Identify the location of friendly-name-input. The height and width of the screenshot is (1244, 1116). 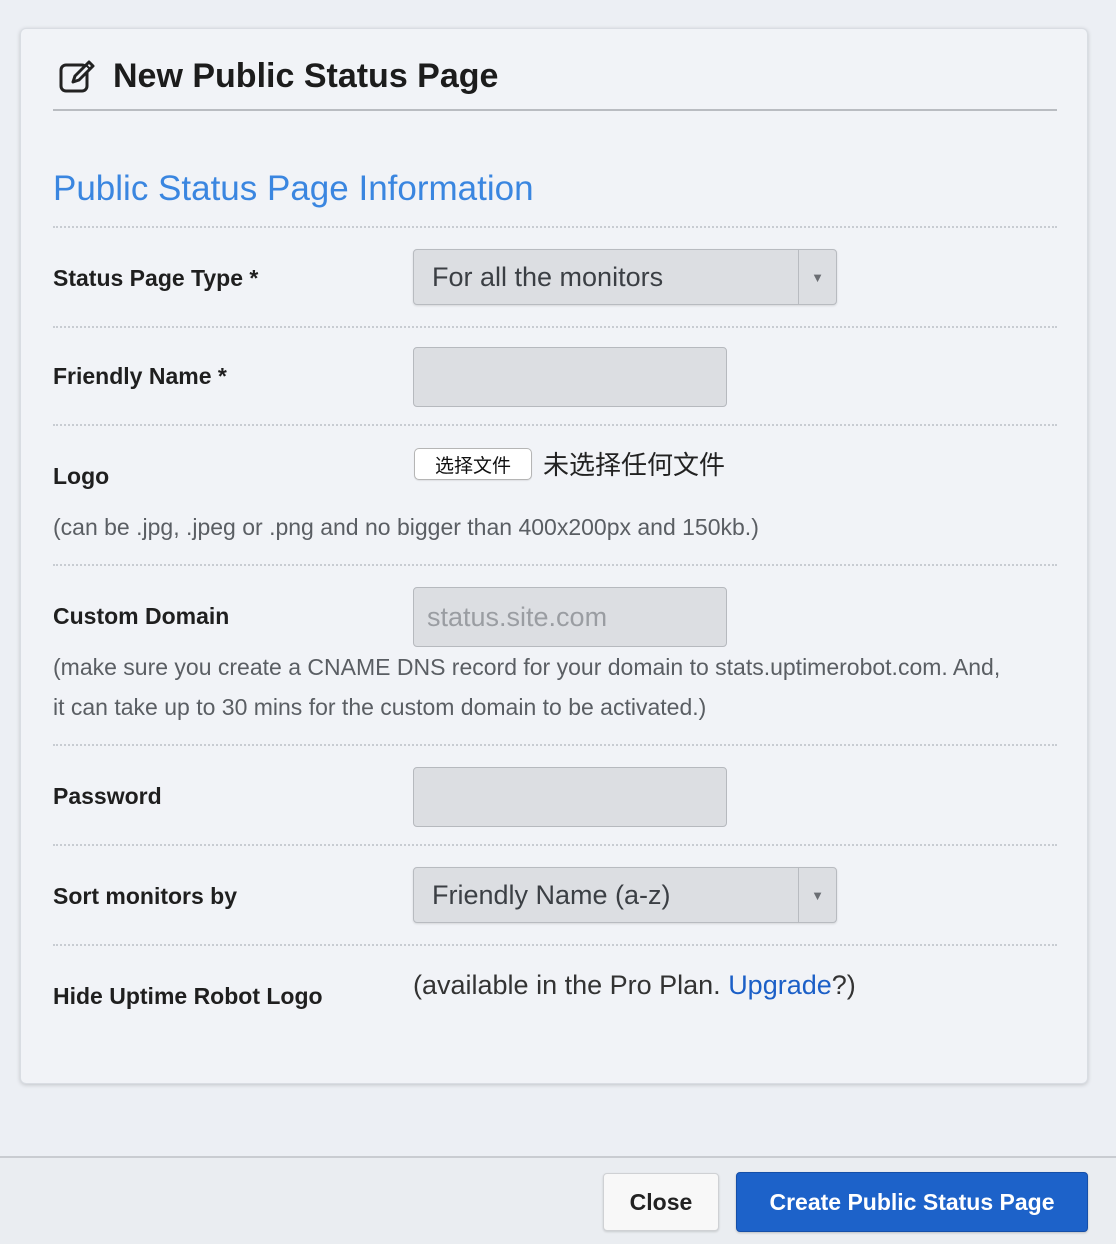
(570, 377).